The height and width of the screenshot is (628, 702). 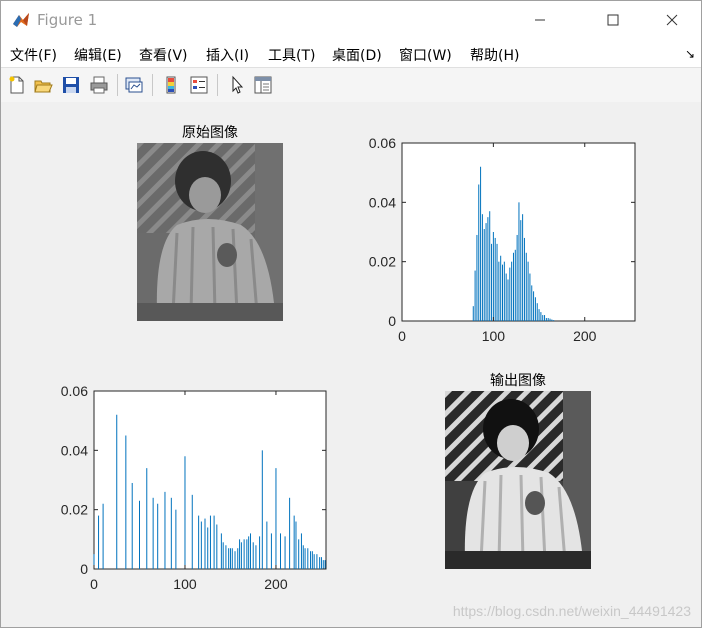 What do you see at coordinates (94, 584) in the screenshot?
I see `output-hist-xtick-label: 0` at bounding box center [94, 584].